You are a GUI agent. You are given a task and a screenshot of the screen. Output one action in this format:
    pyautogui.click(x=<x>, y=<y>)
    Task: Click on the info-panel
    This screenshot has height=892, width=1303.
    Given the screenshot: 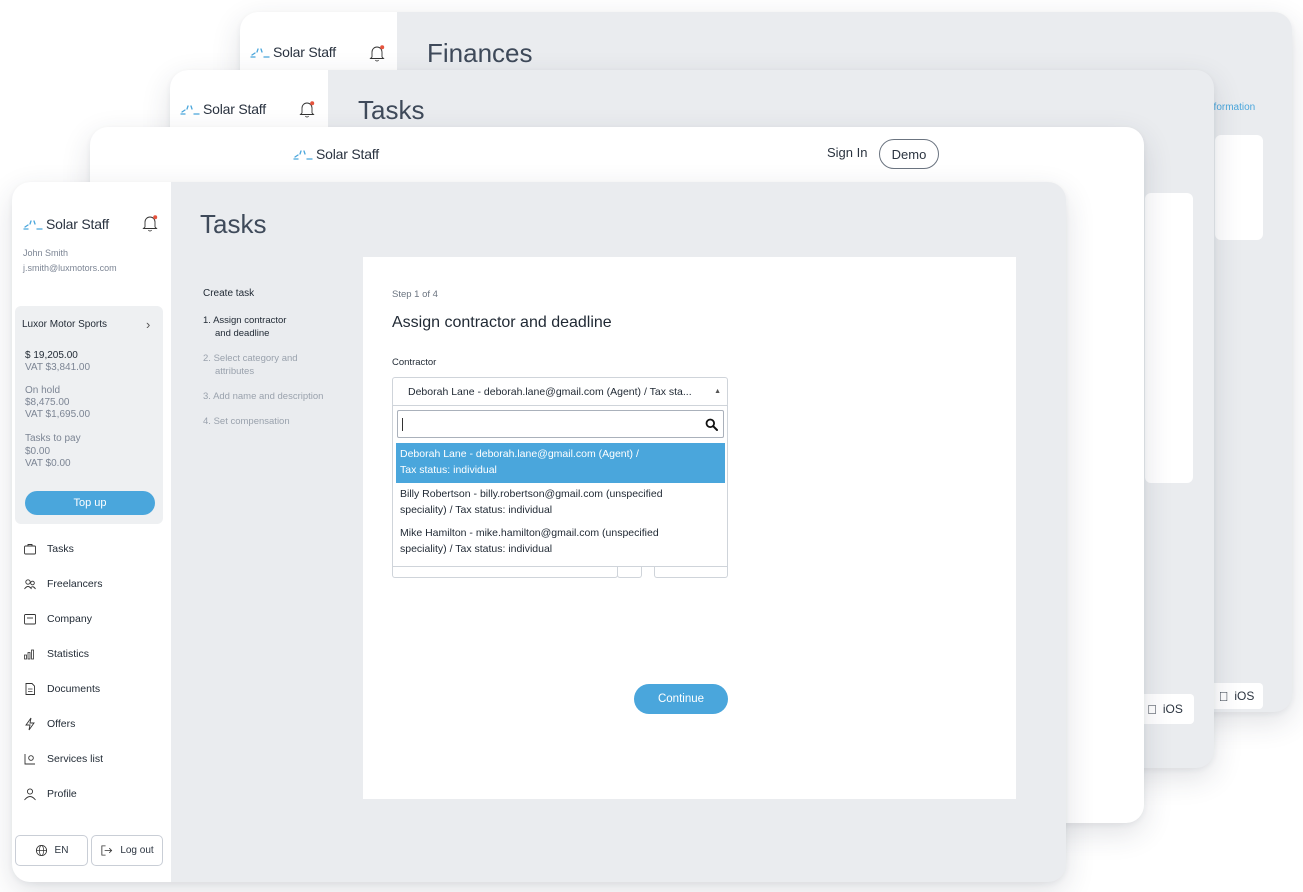 What is the action you would take?
    pyautogui.click(x=1239, y=187)
    